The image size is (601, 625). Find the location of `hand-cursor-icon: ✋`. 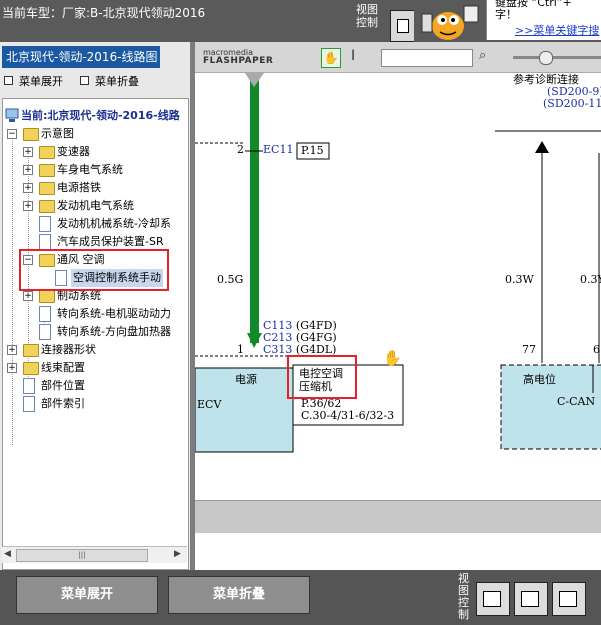

hand-cursor-icon: ✋ is located at coordinates (392, 358).